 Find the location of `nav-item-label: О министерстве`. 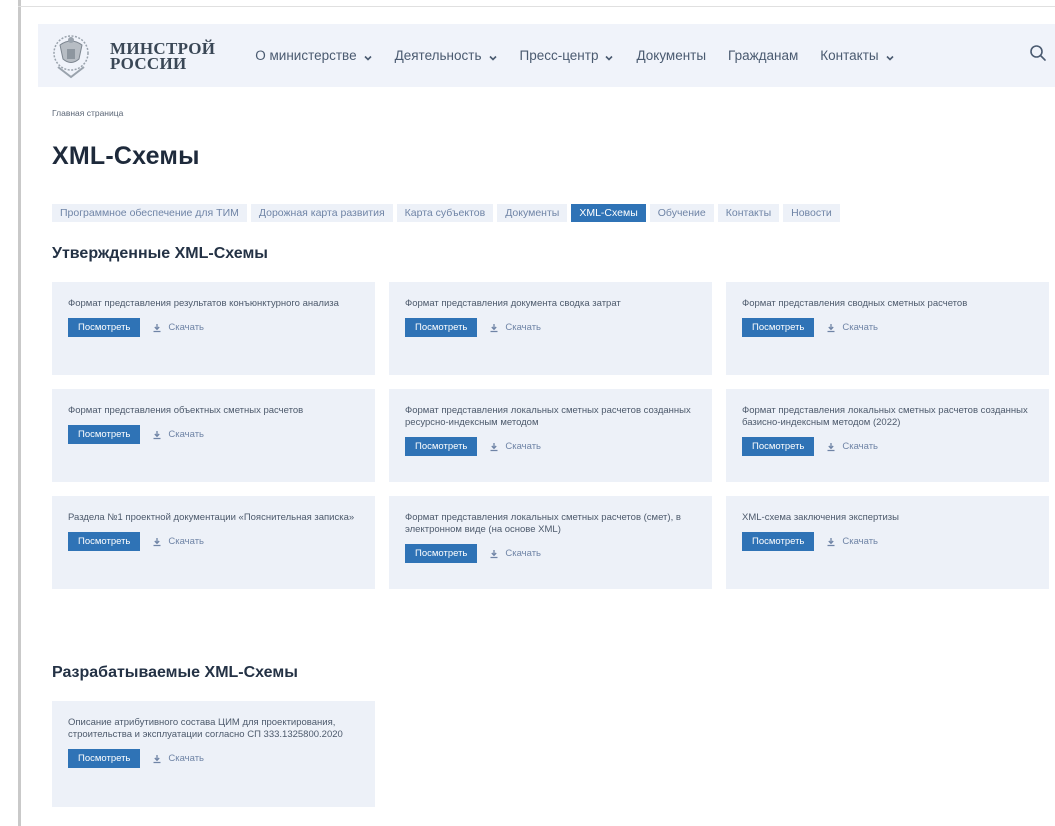

nav-item-label: О министерстве is located at coordinates (306, 55).